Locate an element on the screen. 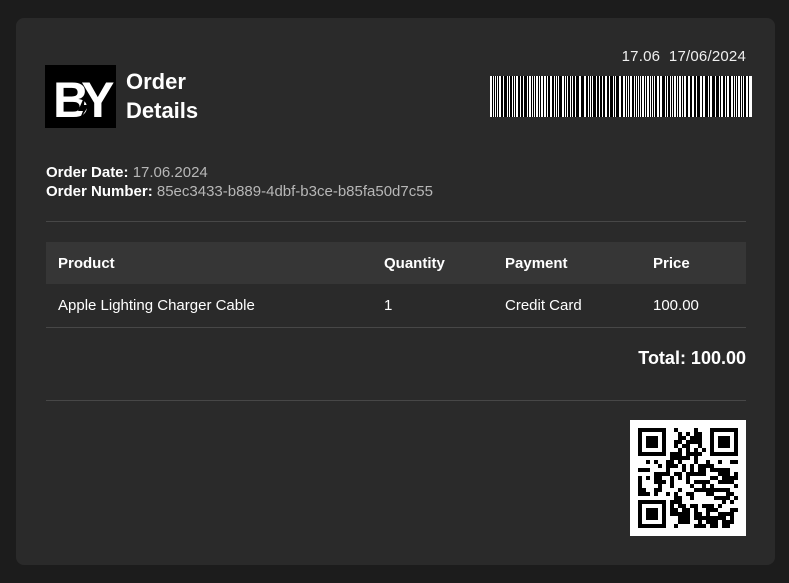 The height and width of the screenshot is (583, 789). order-total: Total: 100.00 is located at coordinates (692, 358).